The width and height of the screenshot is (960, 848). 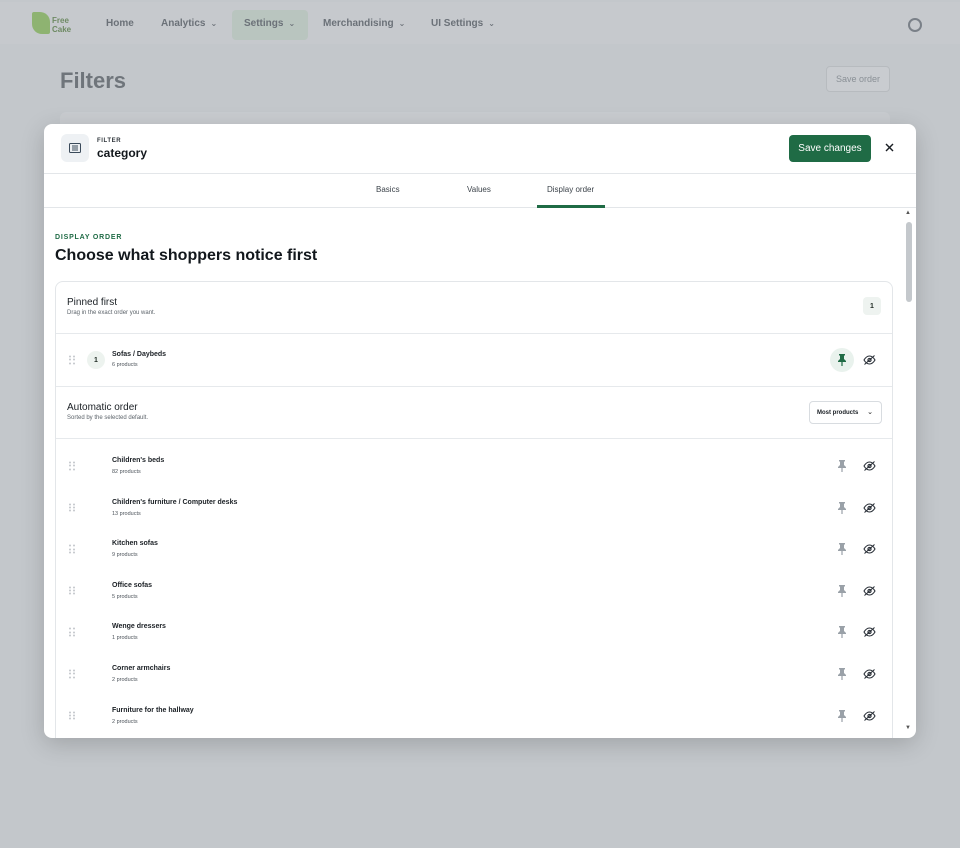 I want to click on row-name: Furniture for the hallway, so click(x=153, y=710).